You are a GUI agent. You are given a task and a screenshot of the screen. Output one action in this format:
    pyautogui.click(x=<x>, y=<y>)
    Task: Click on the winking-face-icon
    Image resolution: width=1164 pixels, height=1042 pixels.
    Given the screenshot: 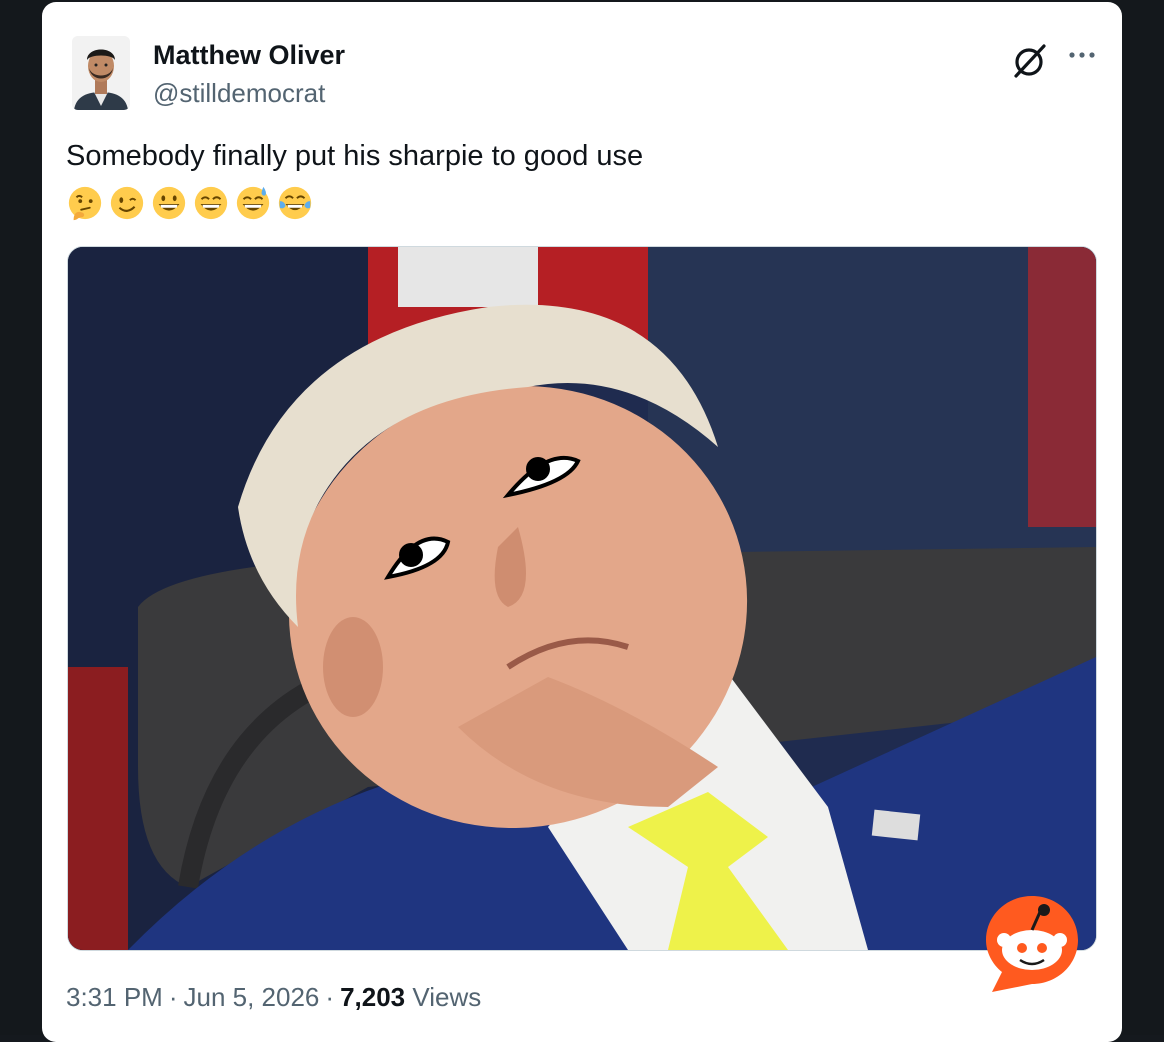 What is the action you would take?
    pyautogui.click(x=127, y=203)
    